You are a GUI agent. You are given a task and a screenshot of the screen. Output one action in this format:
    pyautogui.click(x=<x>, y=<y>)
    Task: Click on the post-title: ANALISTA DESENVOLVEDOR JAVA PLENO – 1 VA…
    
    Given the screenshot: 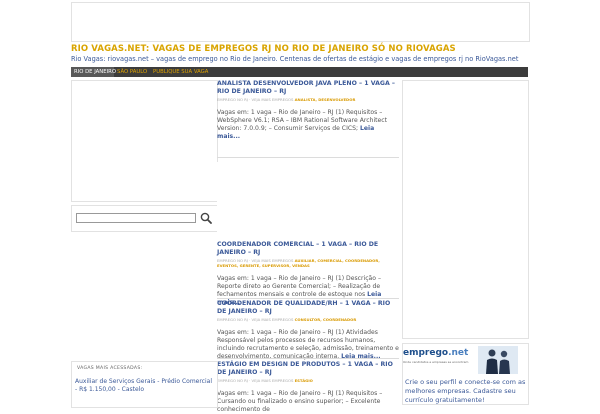 What is the action you would take?
    pyautogui.click(x=308, y=88)
    